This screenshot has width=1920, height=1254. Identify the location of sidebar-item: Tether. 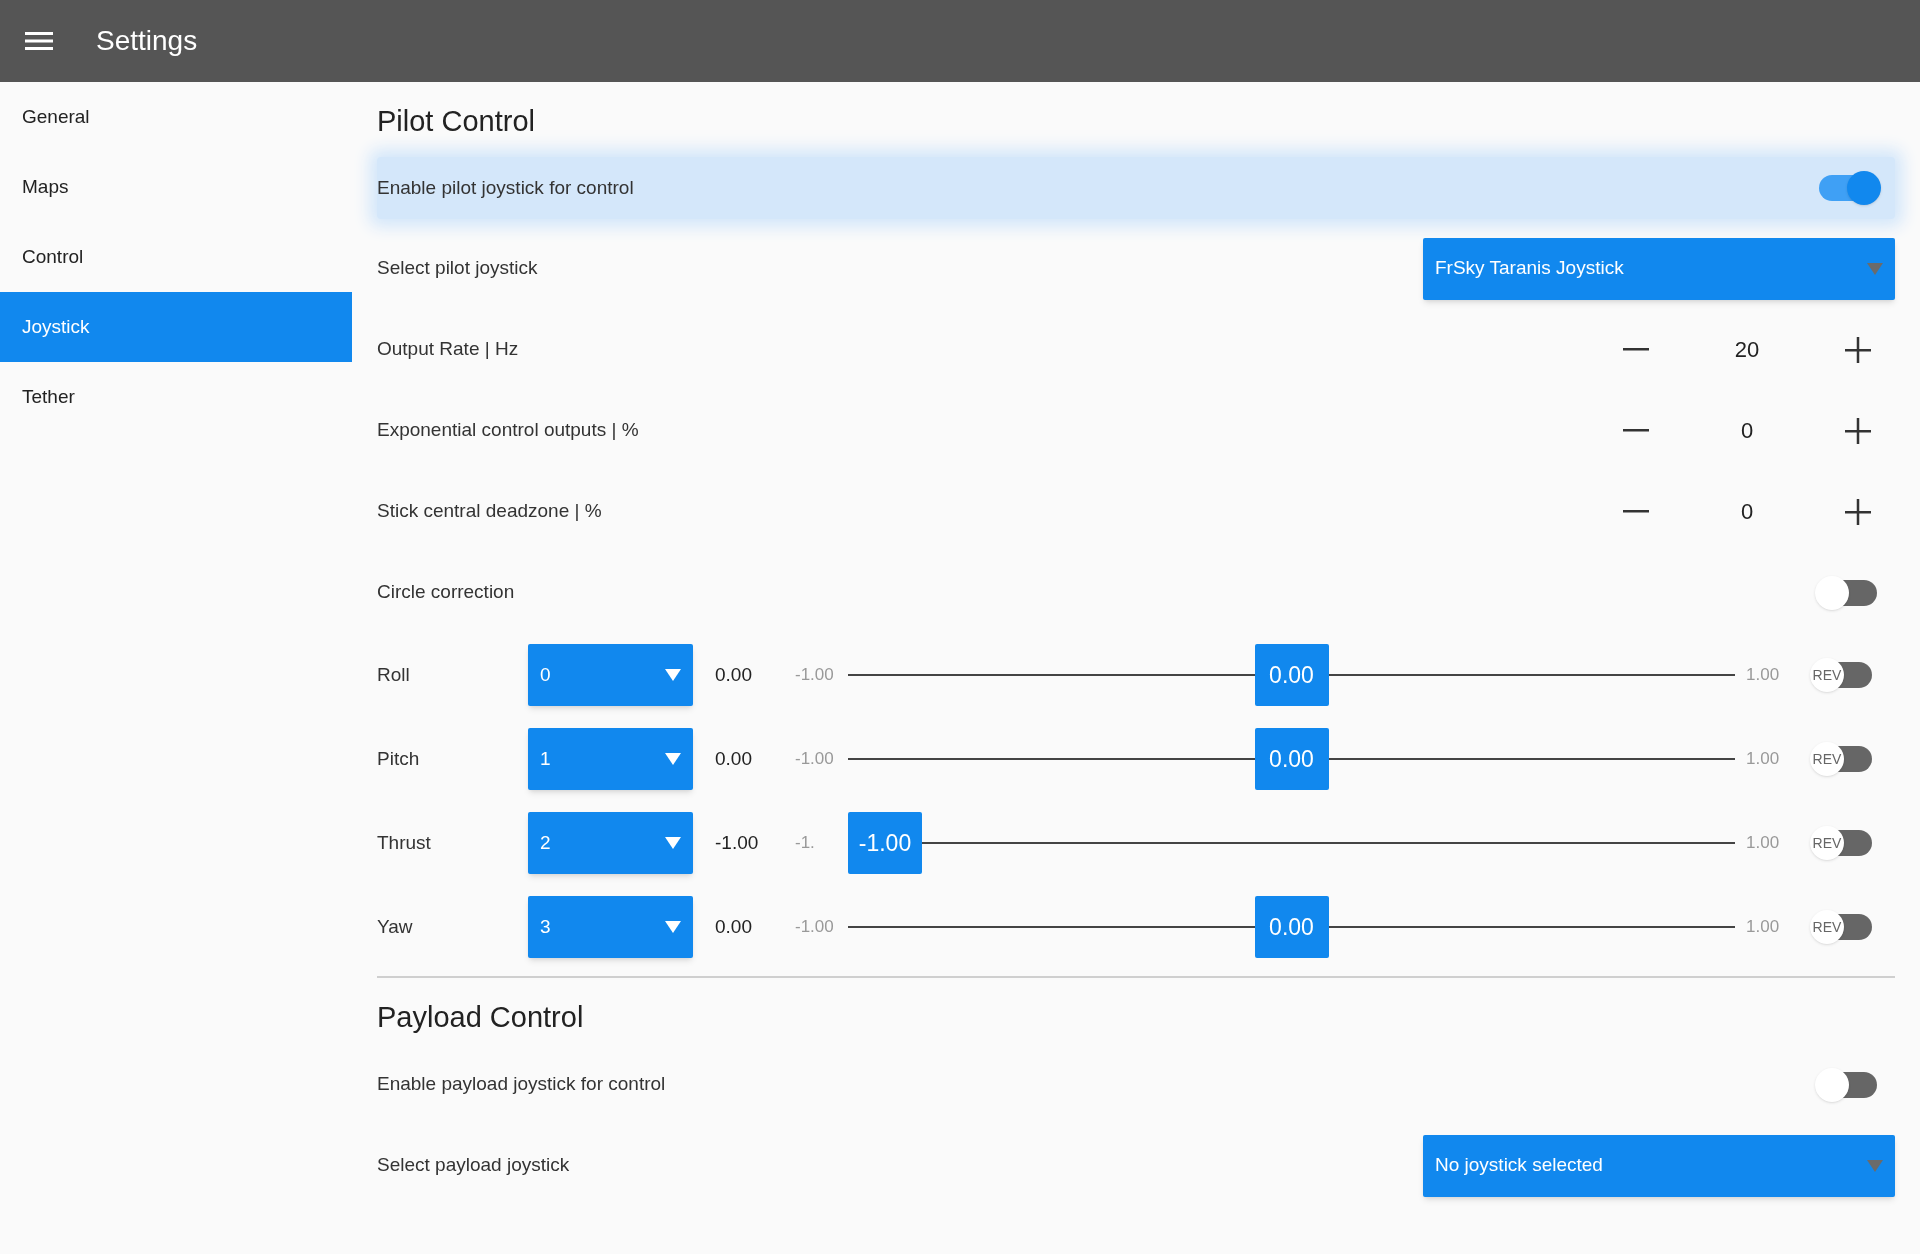
(176, 397).